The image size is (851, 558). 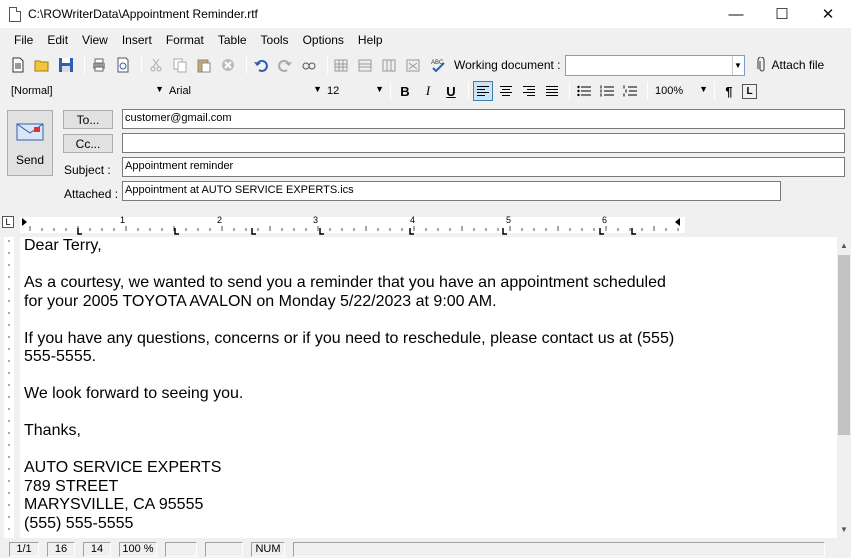 What do you see at coordinates (483, 167) in the screenshot?
I see `subject-field: Appointment reminder` at bounding box center [483, 167].